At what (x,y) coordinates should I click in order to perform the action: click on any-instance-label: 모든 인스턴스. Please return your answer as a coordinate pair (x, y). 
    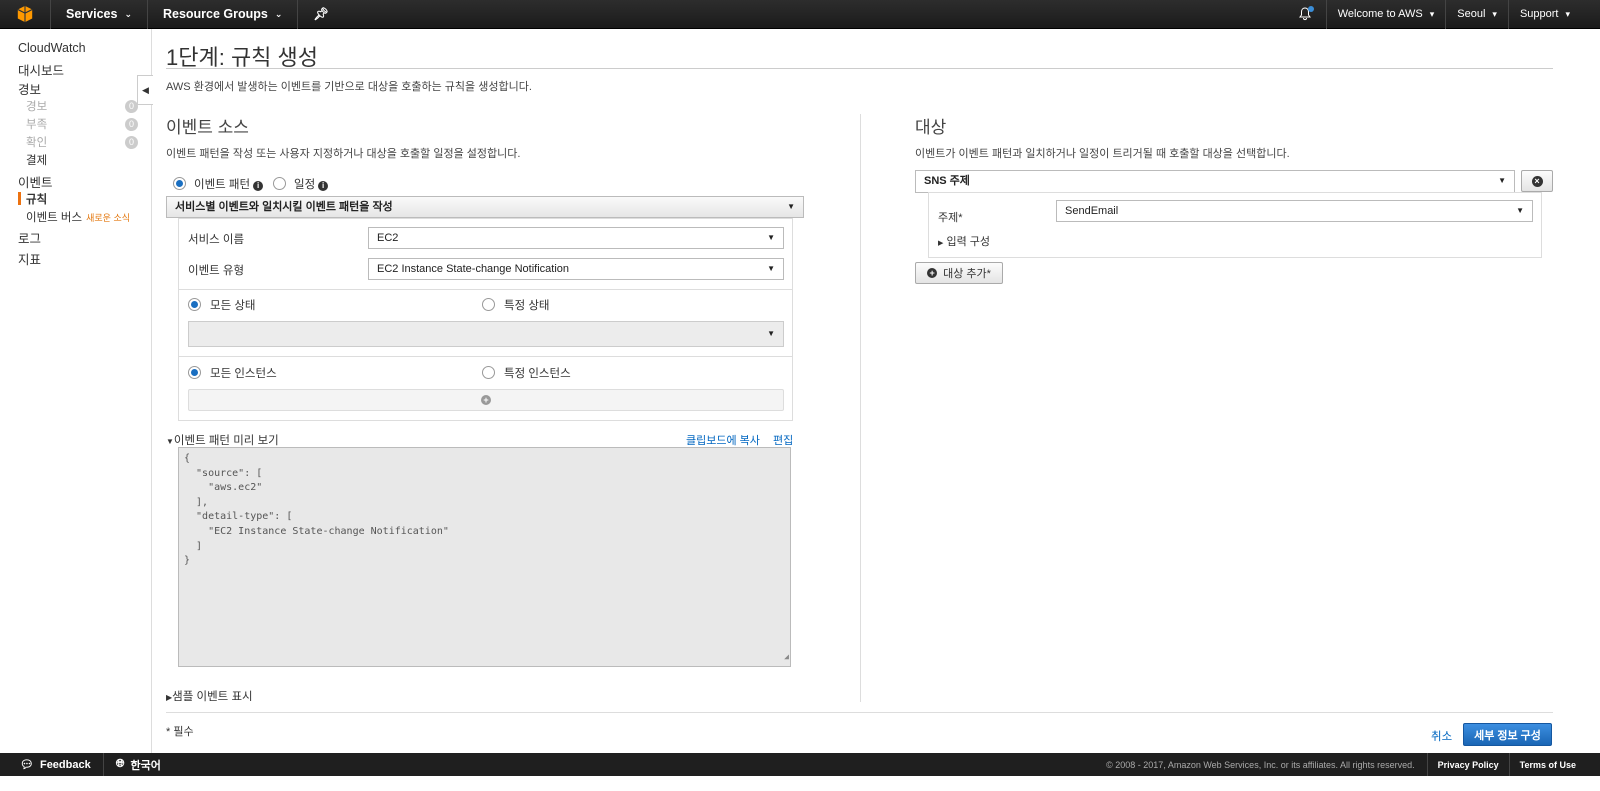
    Looking at the image, I should click on (243, 374).